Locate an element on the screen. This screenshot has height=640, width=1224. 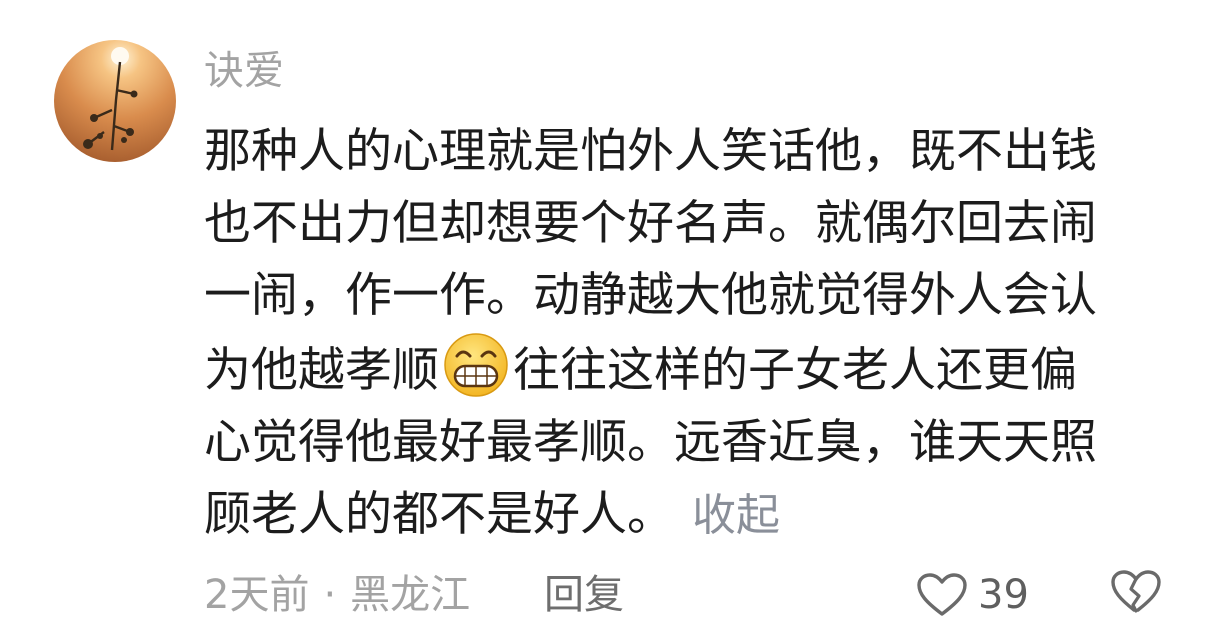
like-count: 39 is located at coordinates (1003, 595).